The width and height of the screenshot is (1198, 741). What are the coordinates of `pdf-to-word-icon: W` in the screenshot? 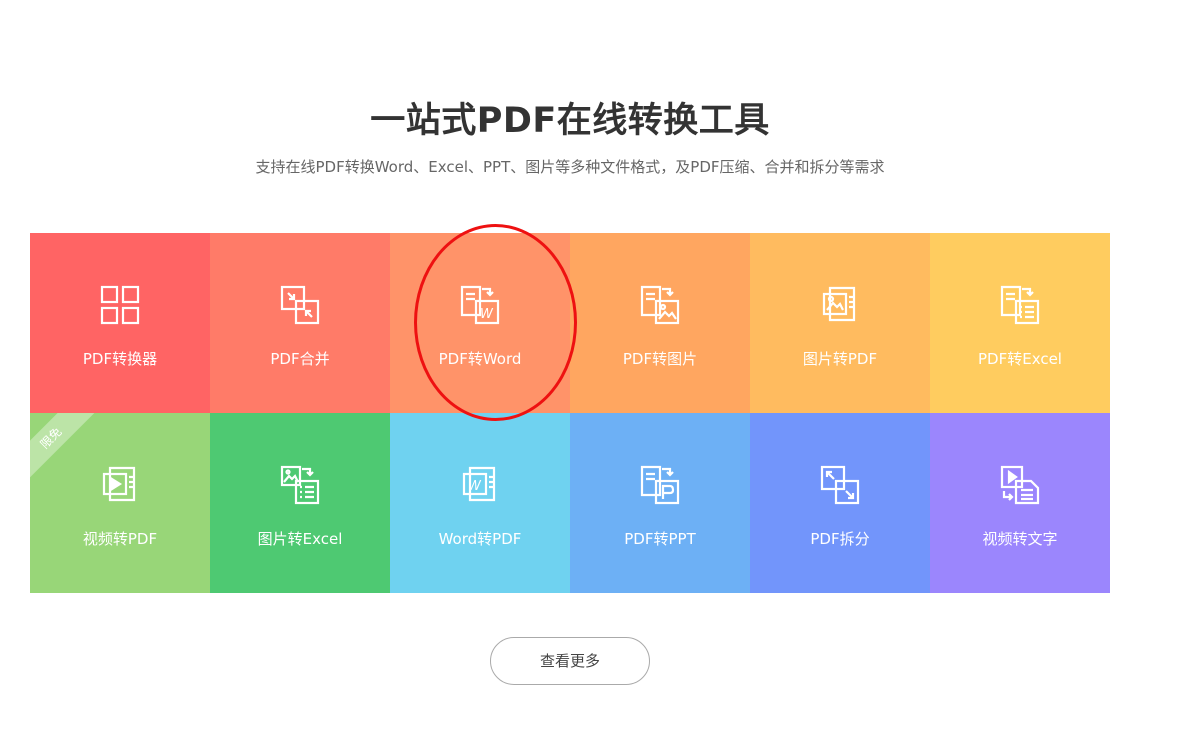 It's located at (480, 305).